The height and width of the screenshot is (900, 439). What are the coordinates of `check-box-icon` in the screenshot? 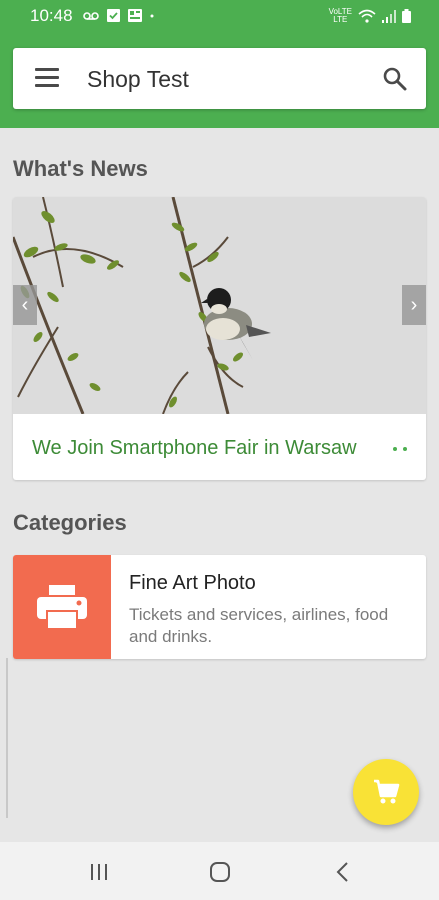 It's located at (113, 15).